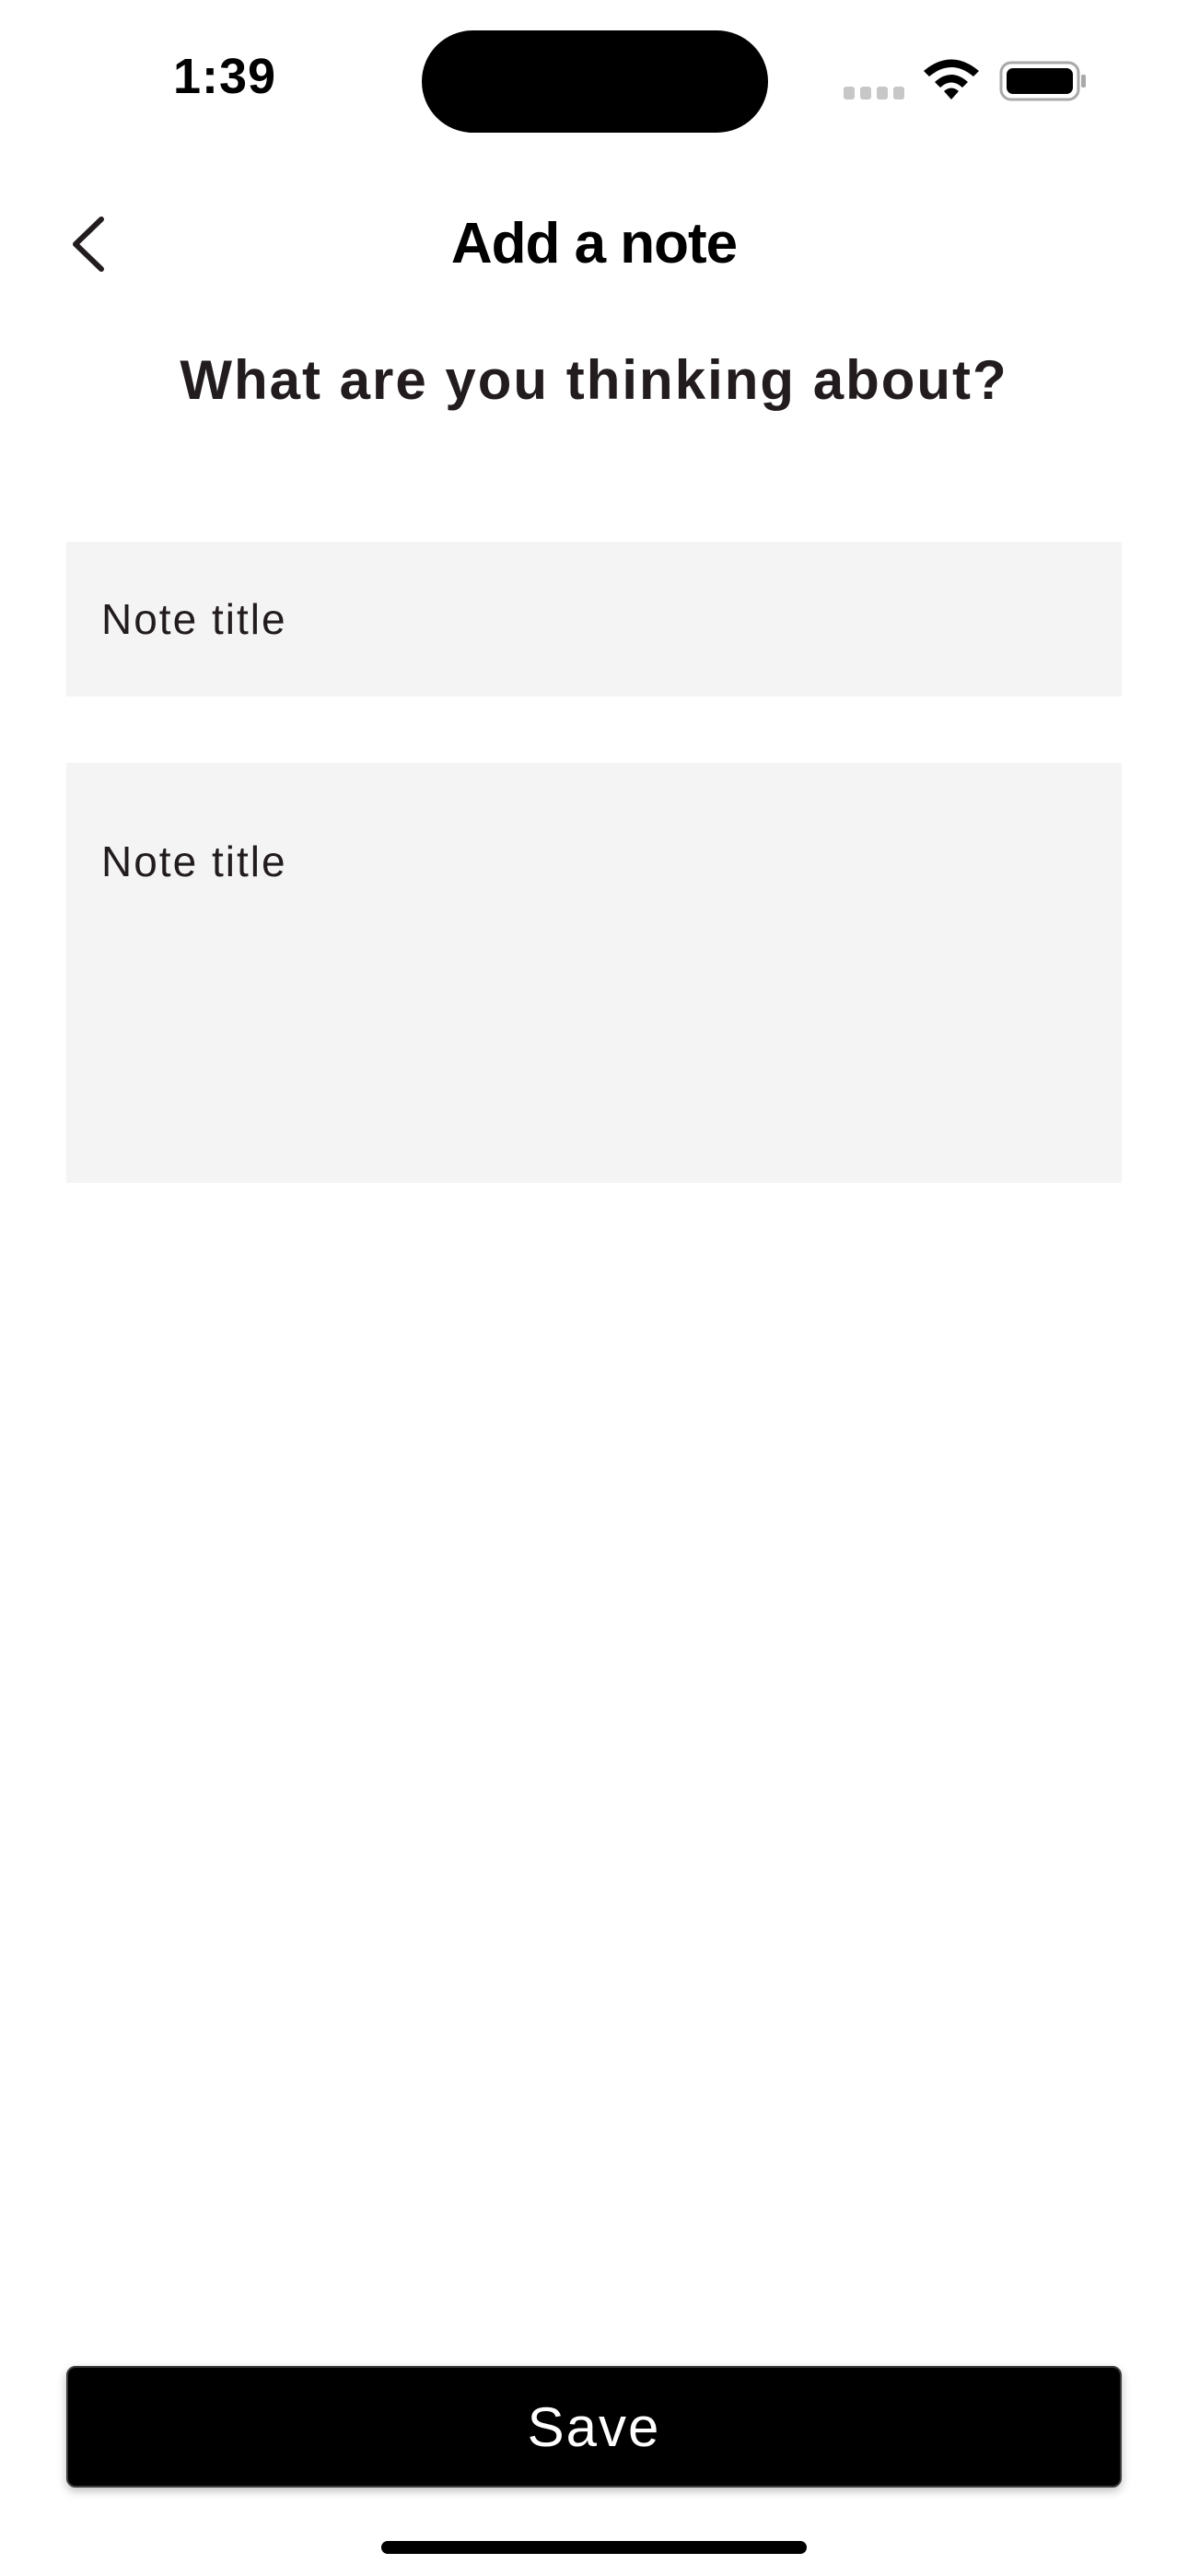  I want to click on back-button, so click(88, 244).